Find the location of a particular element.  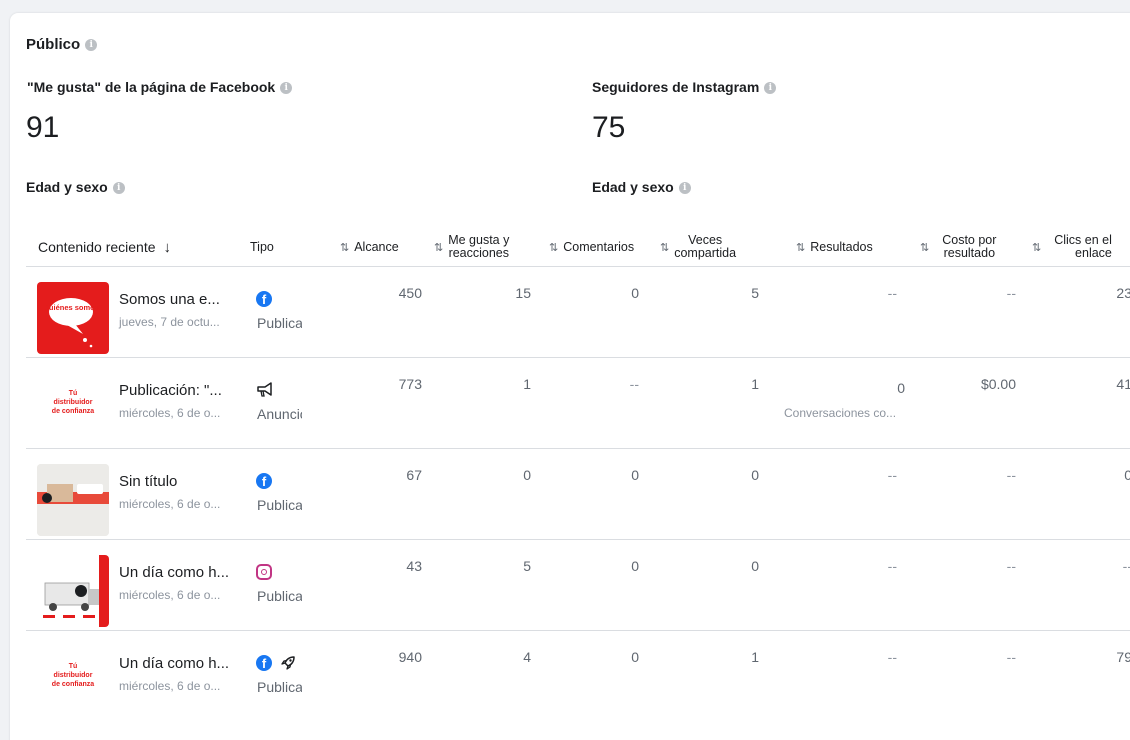

header-reach: ⇅ Alcance is located at coordinates (369, 247).